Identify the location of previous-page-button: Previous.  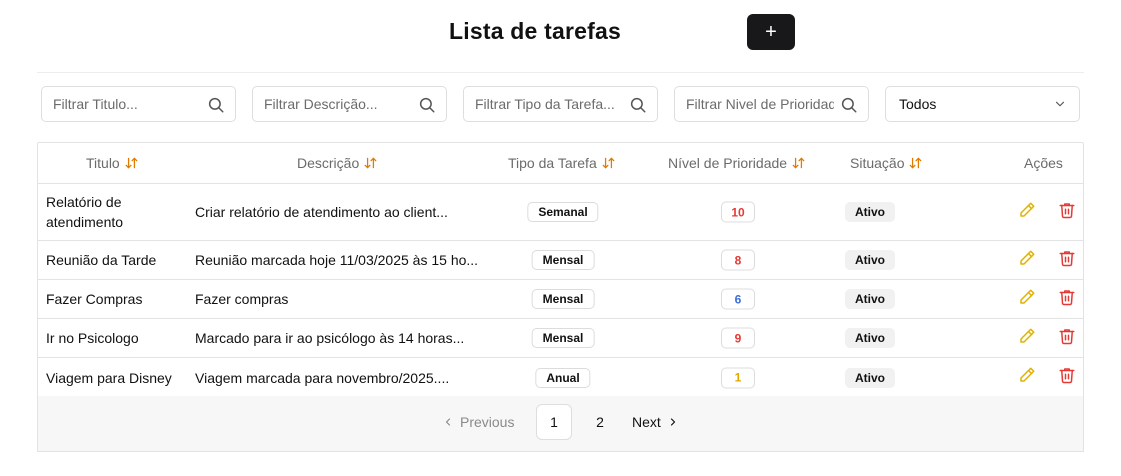
(478, 422).